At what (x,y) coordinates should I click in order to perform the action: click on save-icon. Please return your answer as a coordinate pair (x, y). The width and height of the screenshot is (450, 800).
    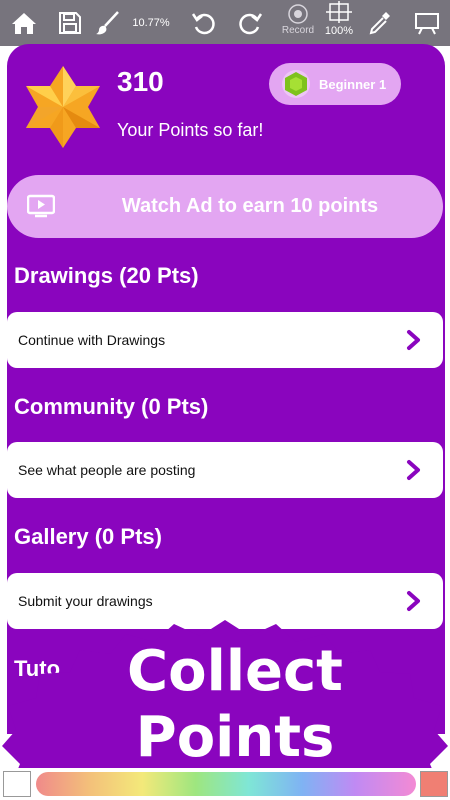
    Looking at the image, I should click on (70, 23).